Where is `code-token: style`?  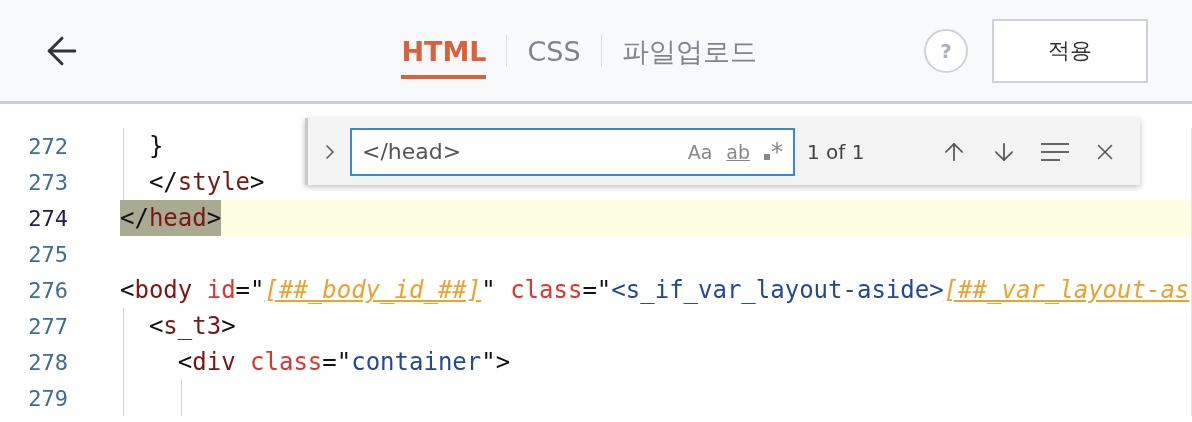
code-token: style is located at coordinates (214, 182).